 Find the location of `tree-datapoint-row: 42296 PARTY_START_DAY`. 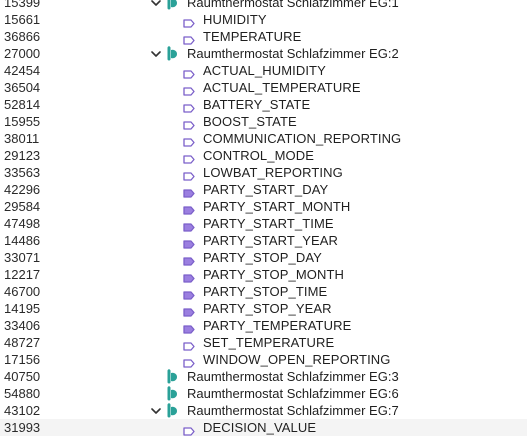

tree-datapoint-row: 42296 PARTY_START_DAY is located at coordinates (263, 189).